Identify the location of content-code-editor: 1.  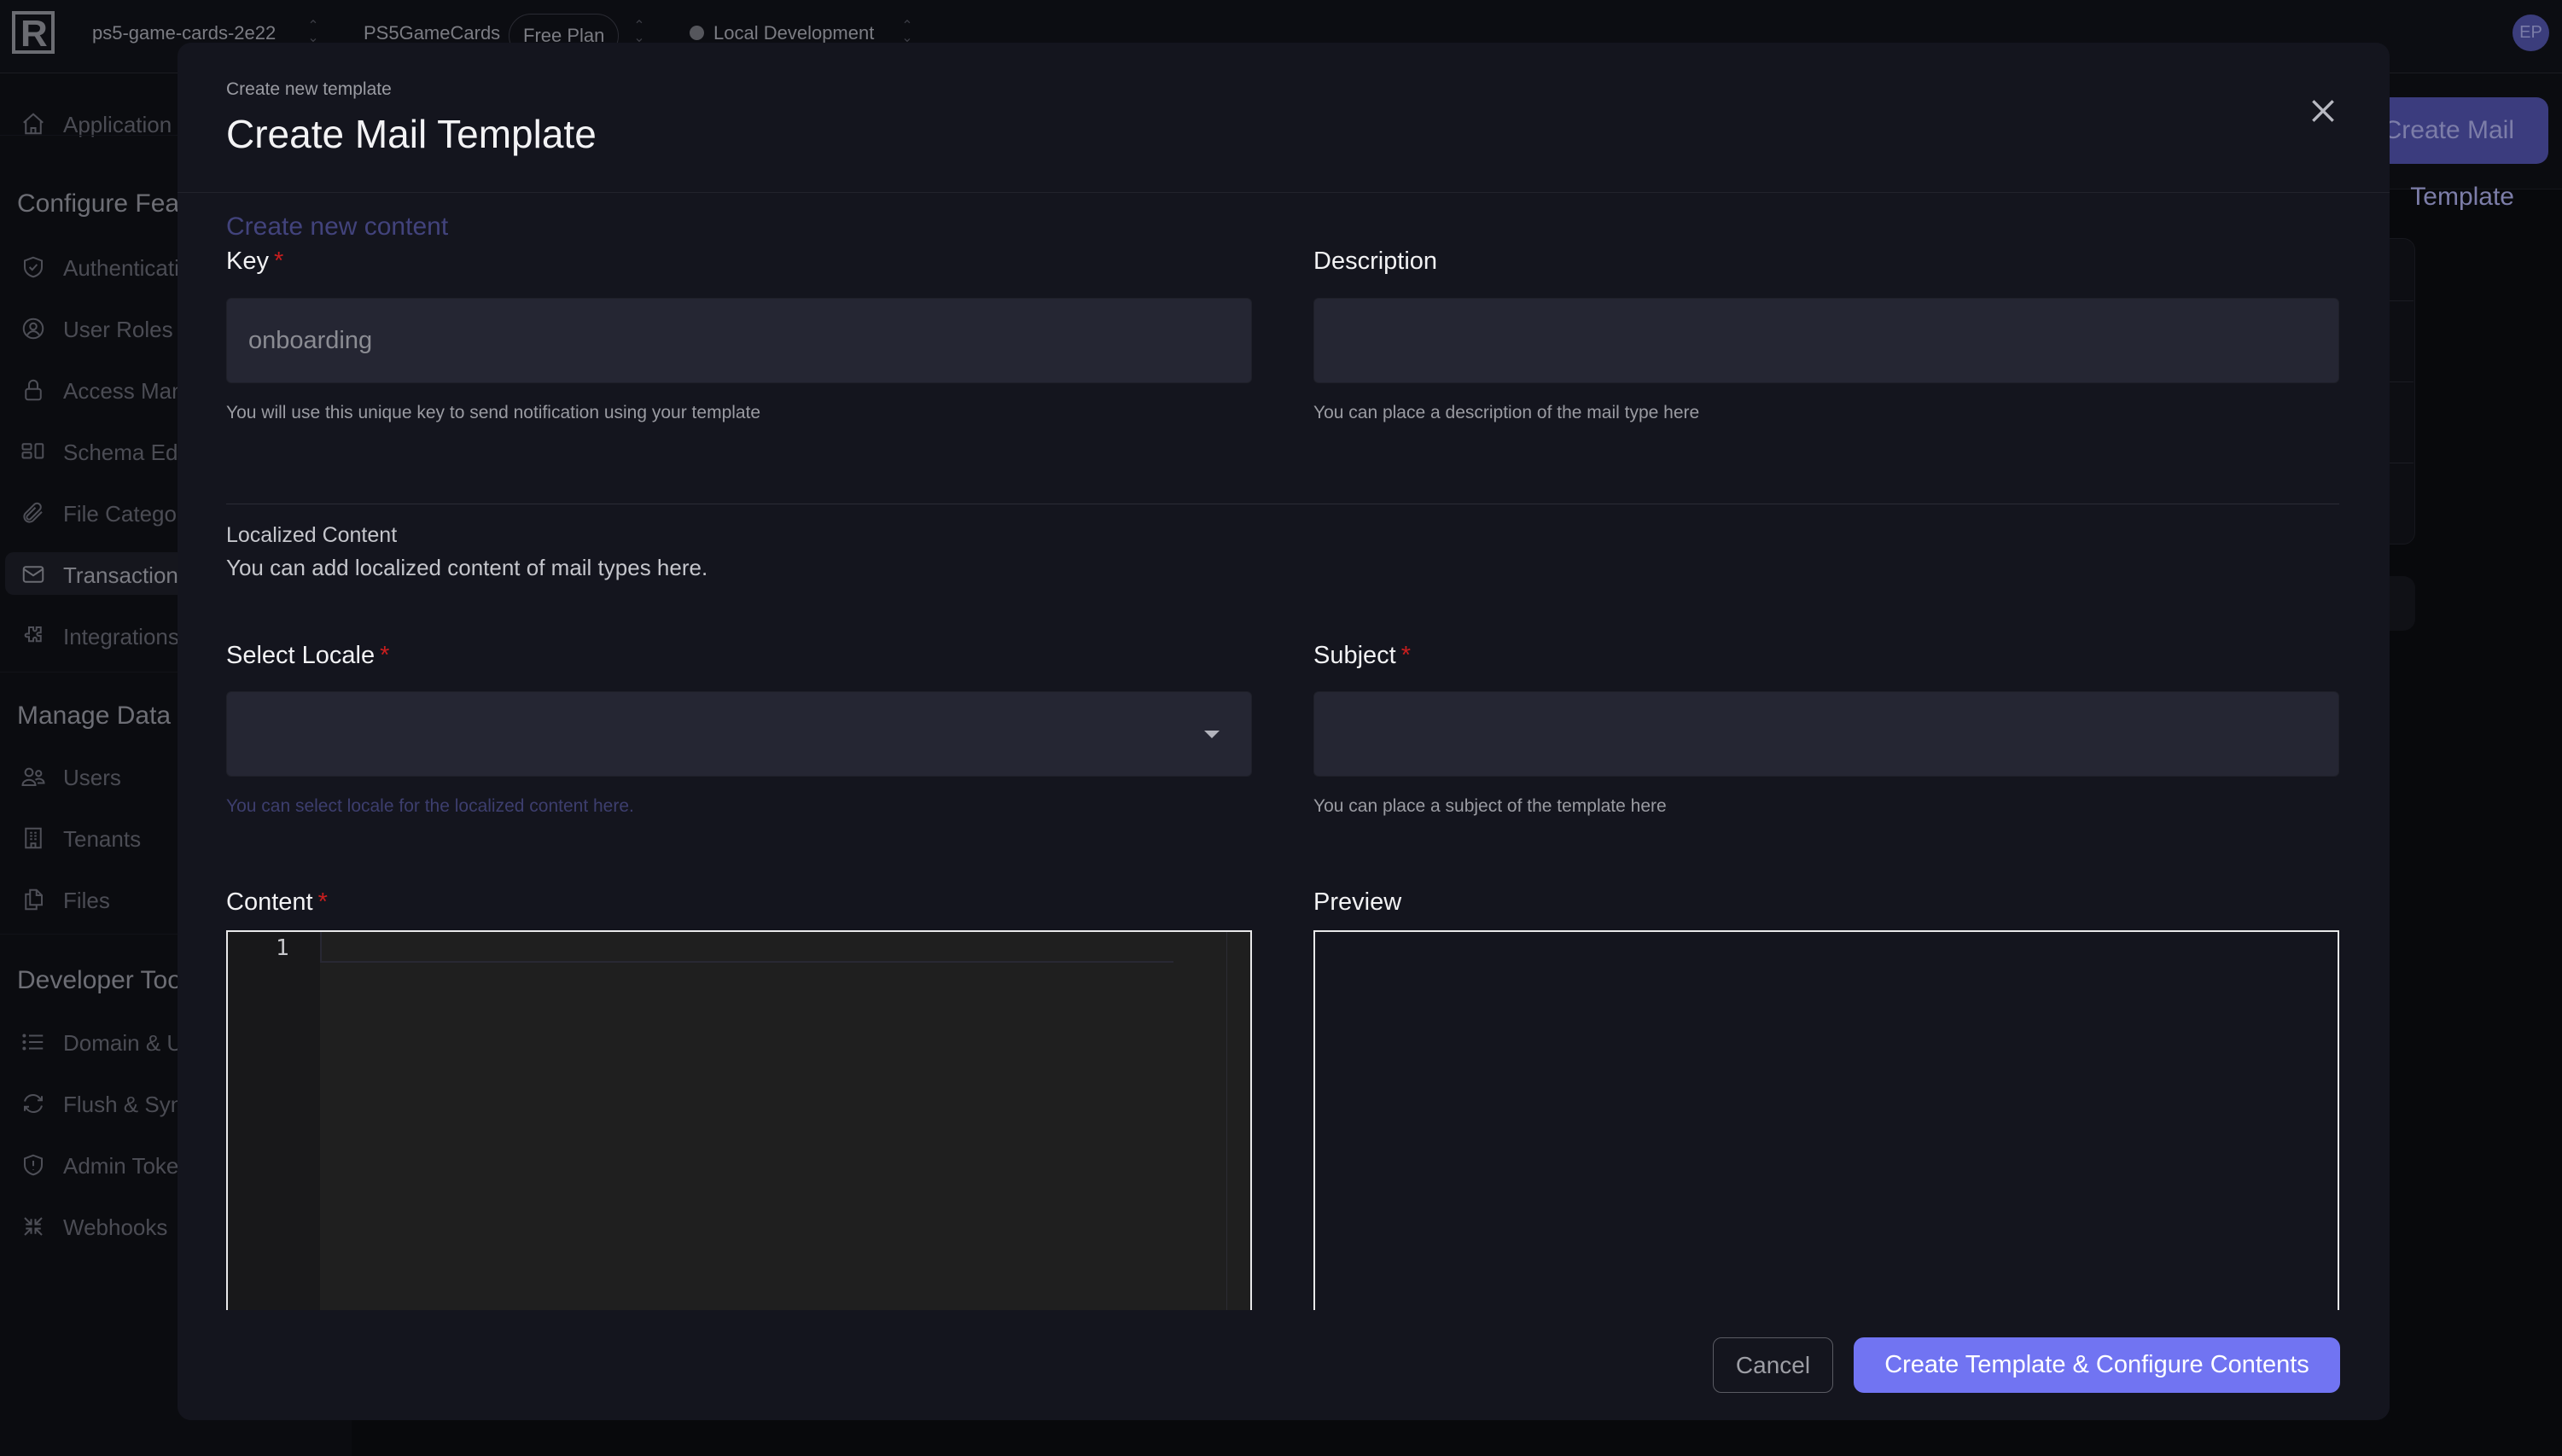
(739, 1126).